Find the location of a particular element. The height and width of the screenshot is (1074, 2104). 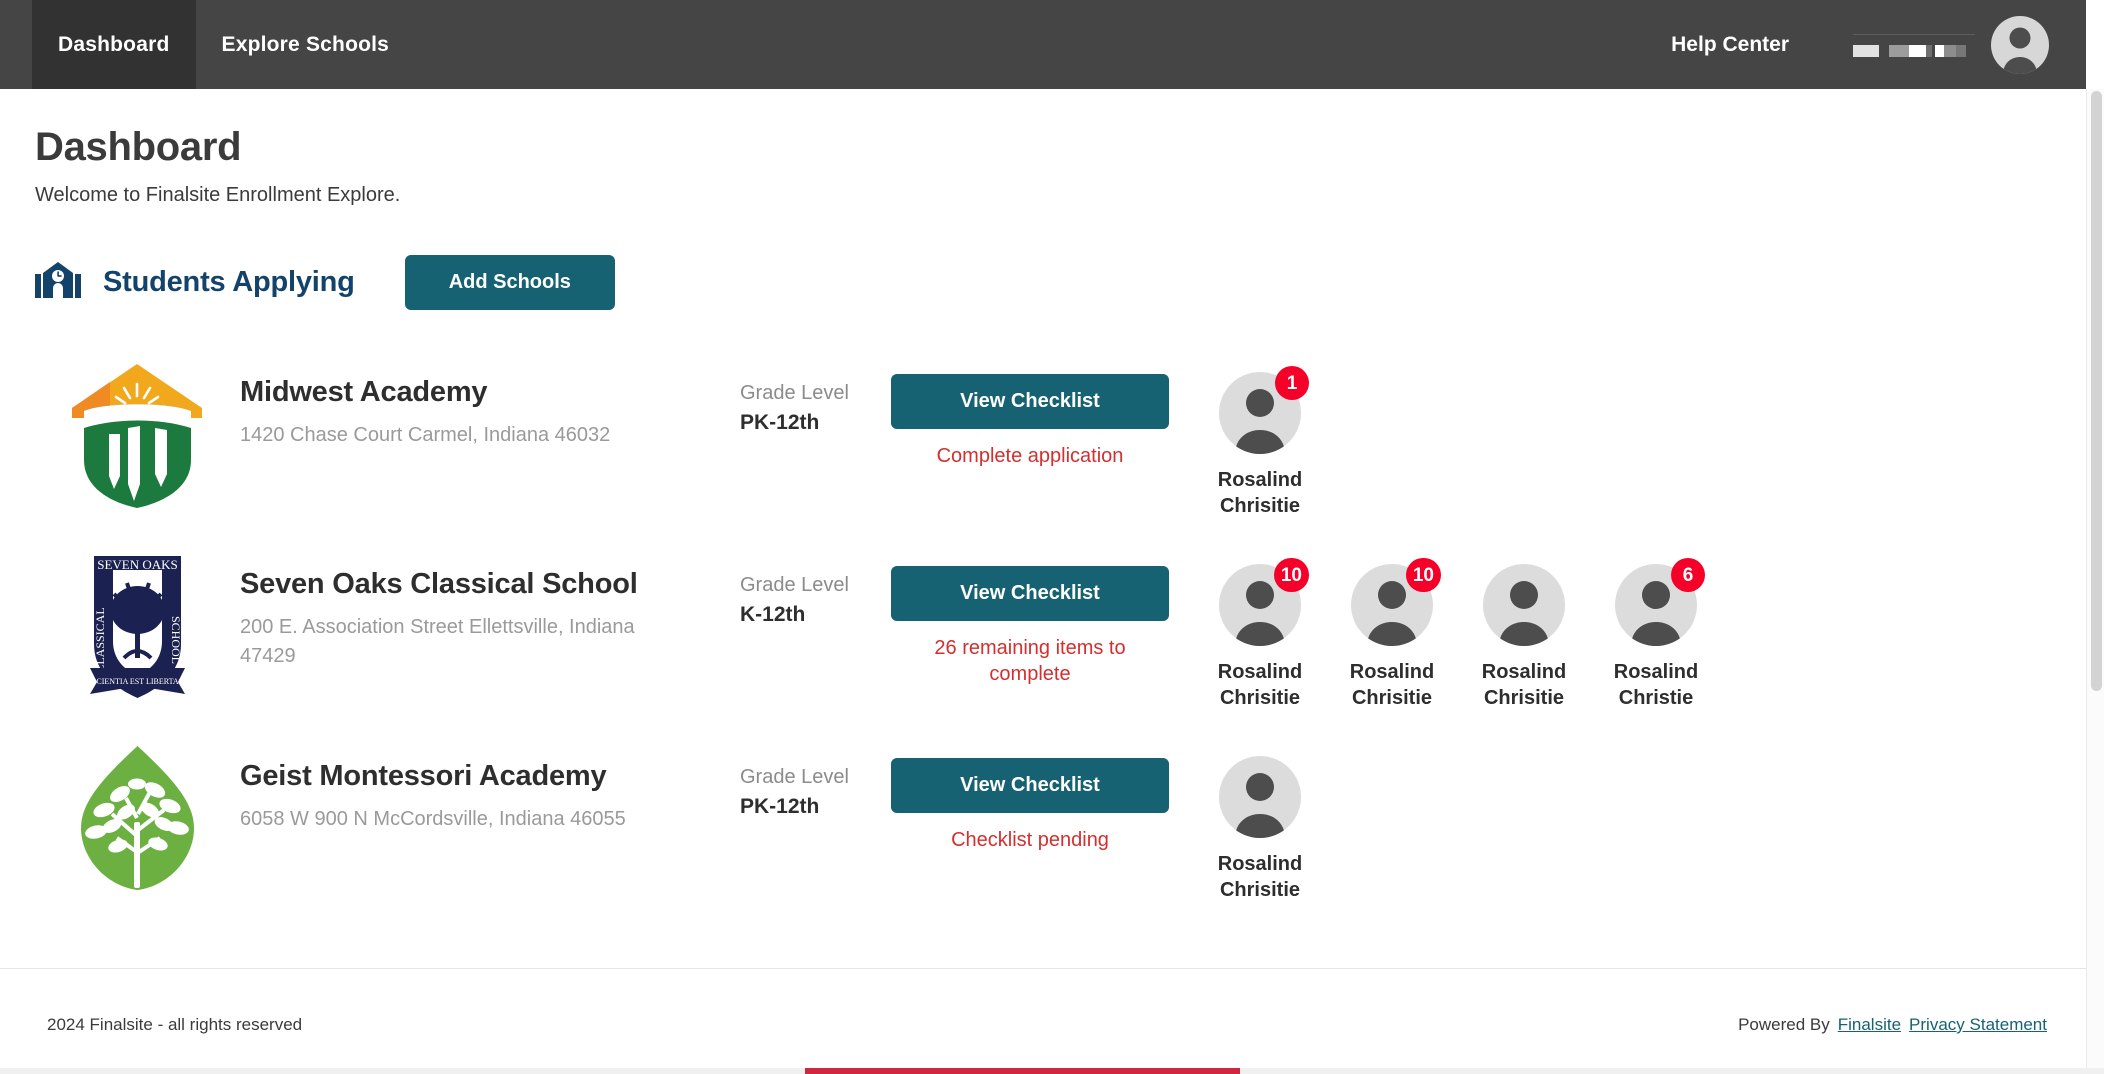

school-building-clock-icon is located at coordinates (58, 283).